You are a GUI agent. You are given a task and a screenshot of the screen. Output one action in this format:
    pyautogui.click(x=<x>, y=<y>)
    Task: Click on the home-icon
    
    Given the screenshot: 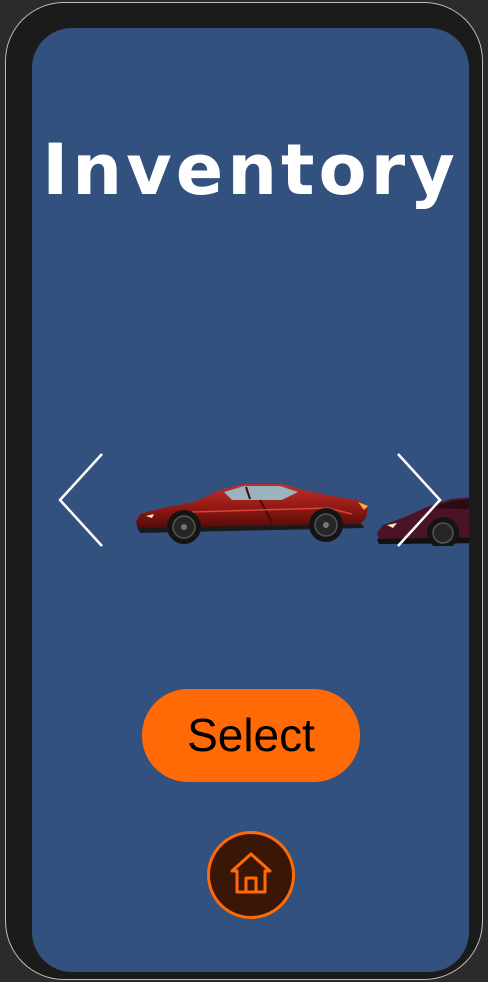 What is the action you would take?
    pyautogui.click(x=251, y=873)
    